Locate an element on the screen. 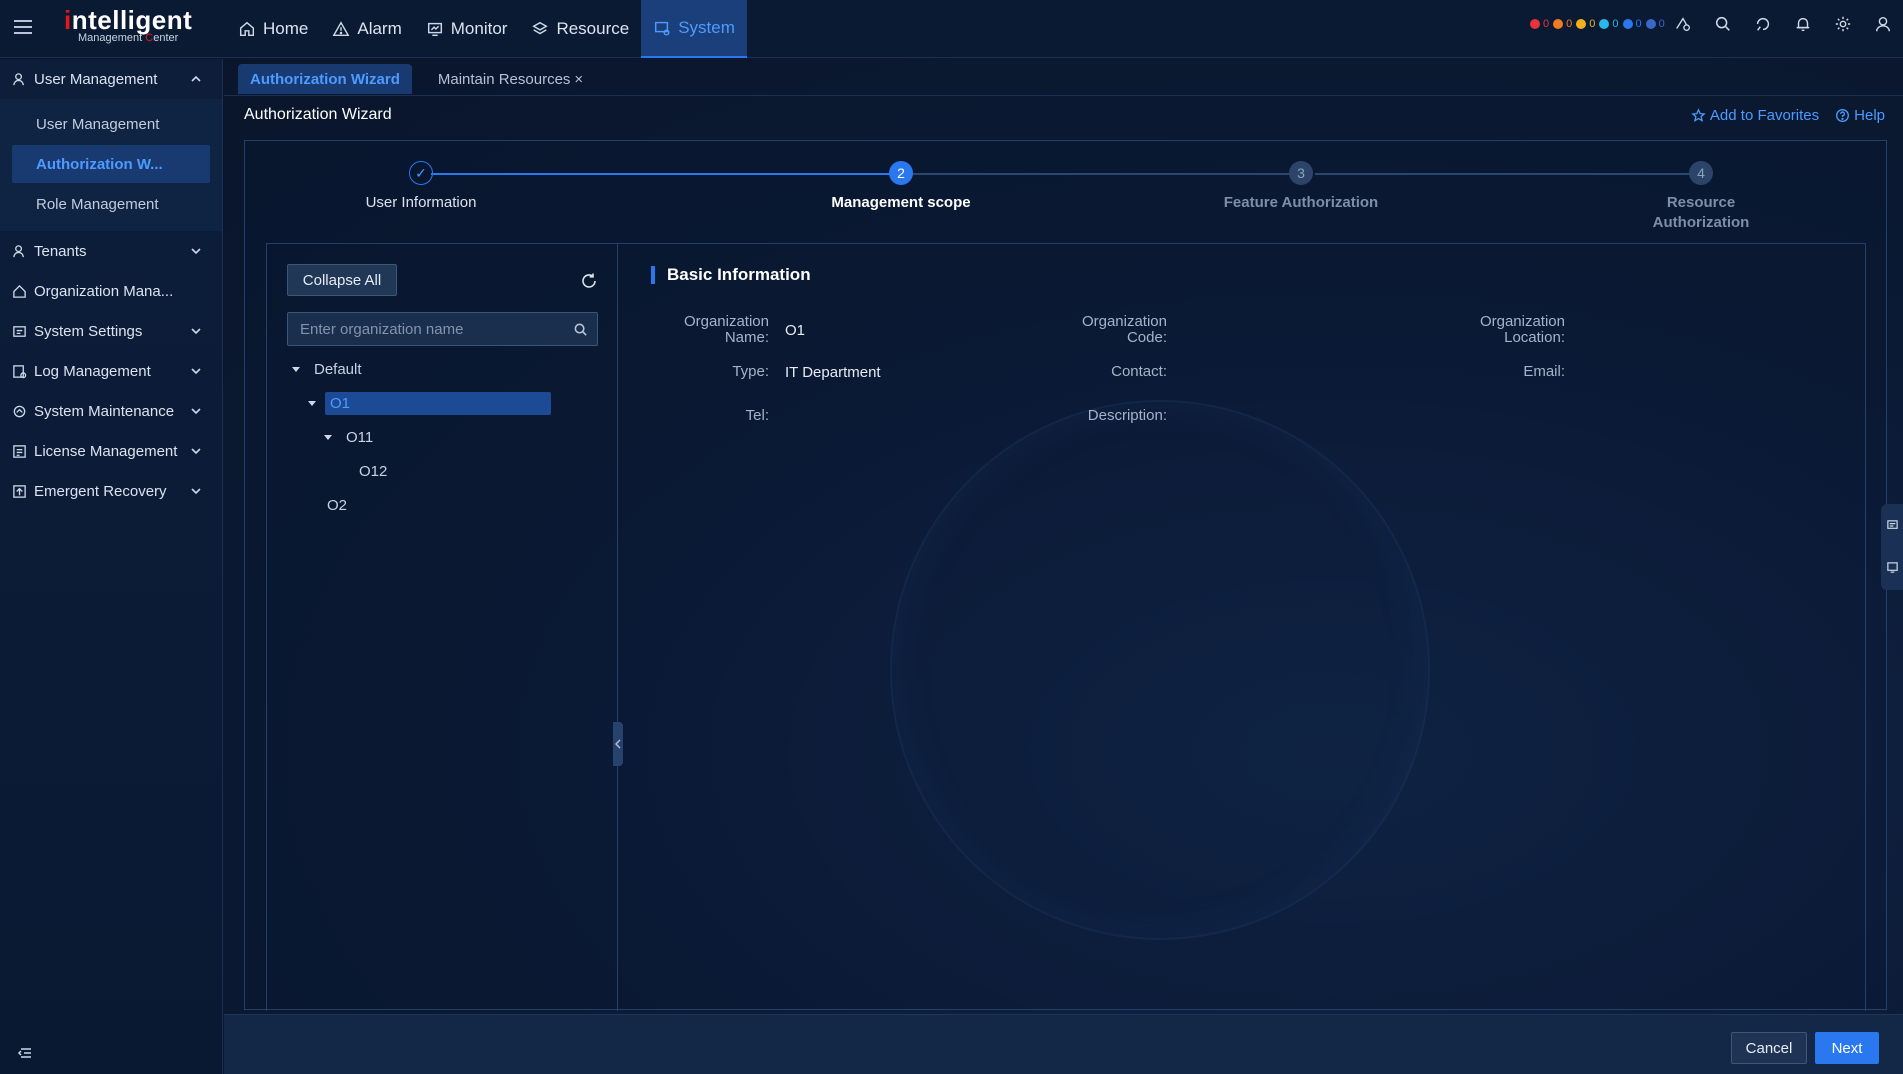 The width and height of the screenshot is (1903, 1074). warning-alarm-count: 0 is located at coordinates (1609, 24).